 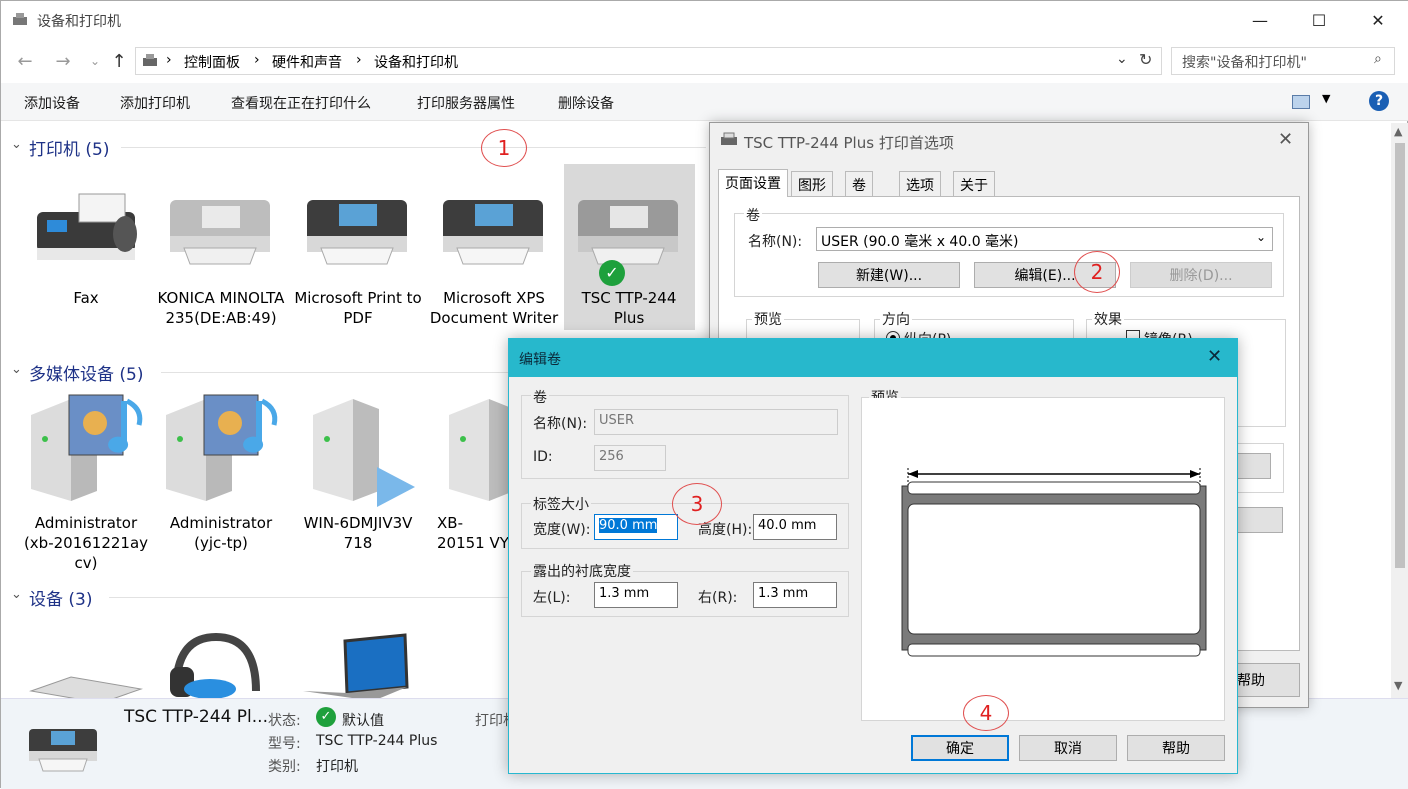 What do you see at coordinates (1122, 59) in the screenshot?
I see `address-dropdown-icon: ⌄` at bounding box center [1122, 59].